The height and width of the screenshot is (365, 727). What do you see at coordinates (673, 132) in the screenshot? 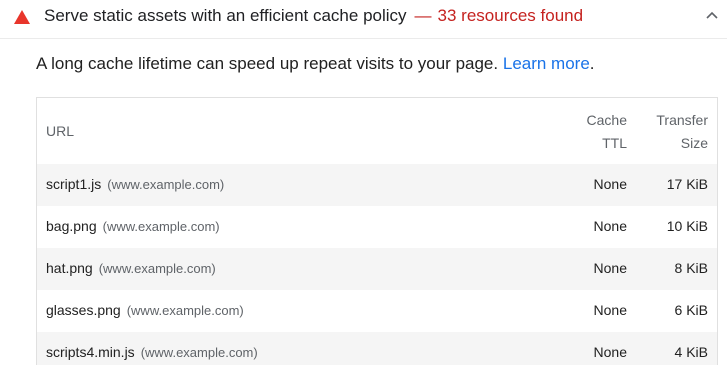
I see `column-header-transfer-size: Transfer Size` at bounding box center [673, 132].